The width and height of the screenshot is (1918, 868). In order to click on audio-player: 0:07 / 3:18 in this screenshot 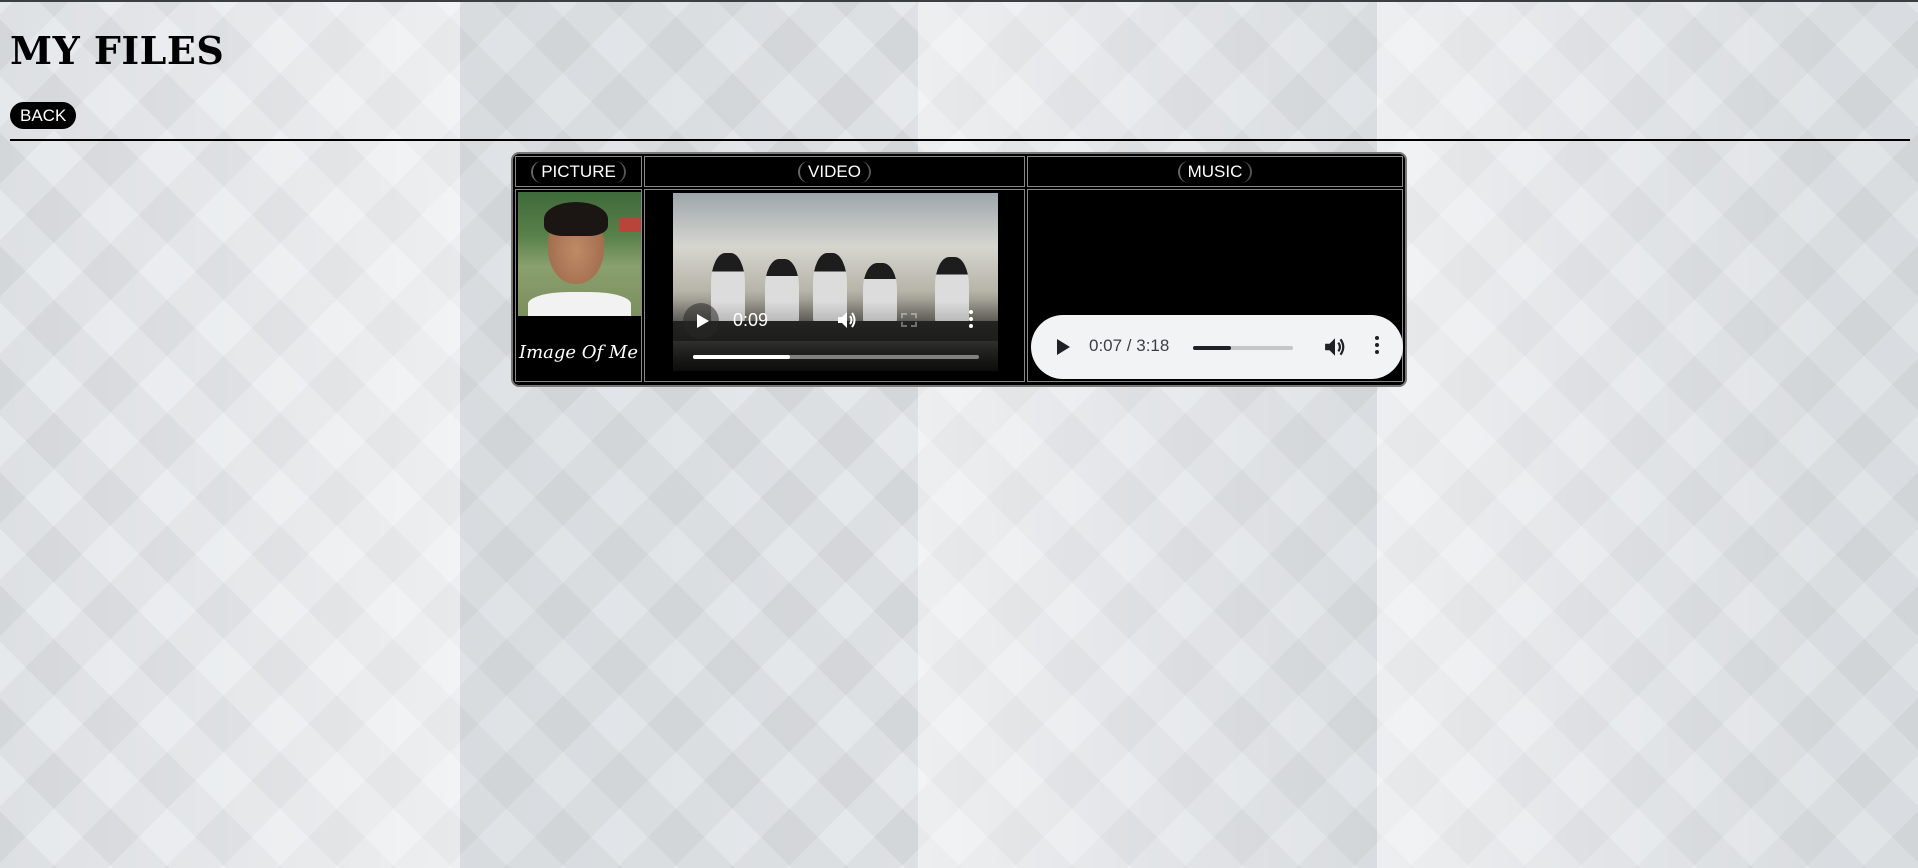, I will do `click(1217, 347)`.